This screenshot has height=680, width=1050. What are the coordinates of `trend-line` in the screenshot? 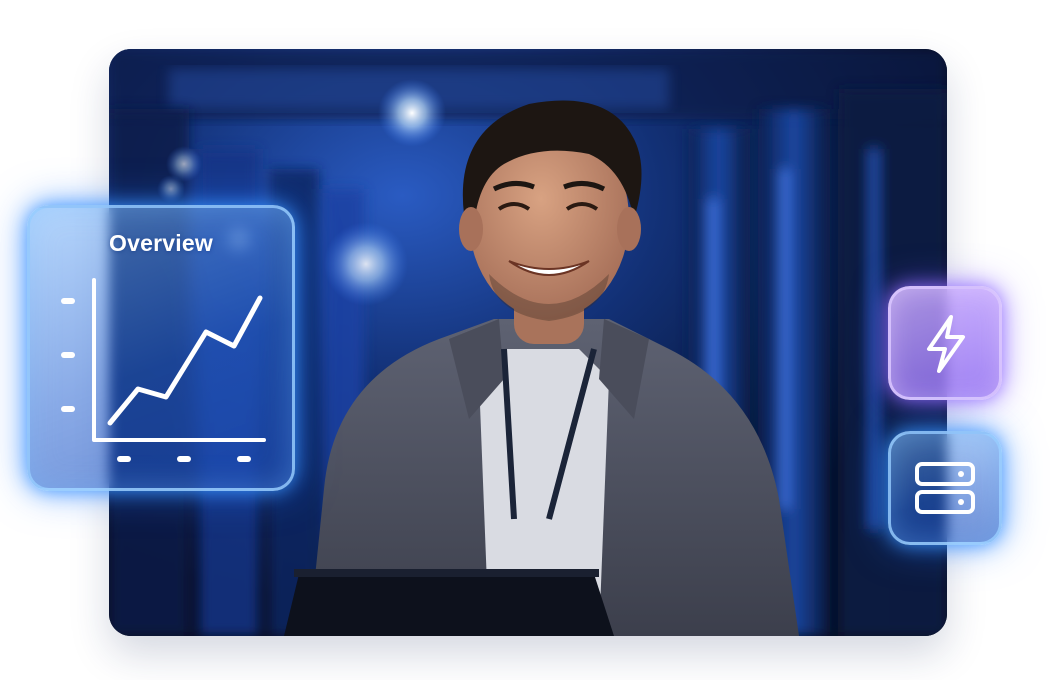 It's located at (185, 360).